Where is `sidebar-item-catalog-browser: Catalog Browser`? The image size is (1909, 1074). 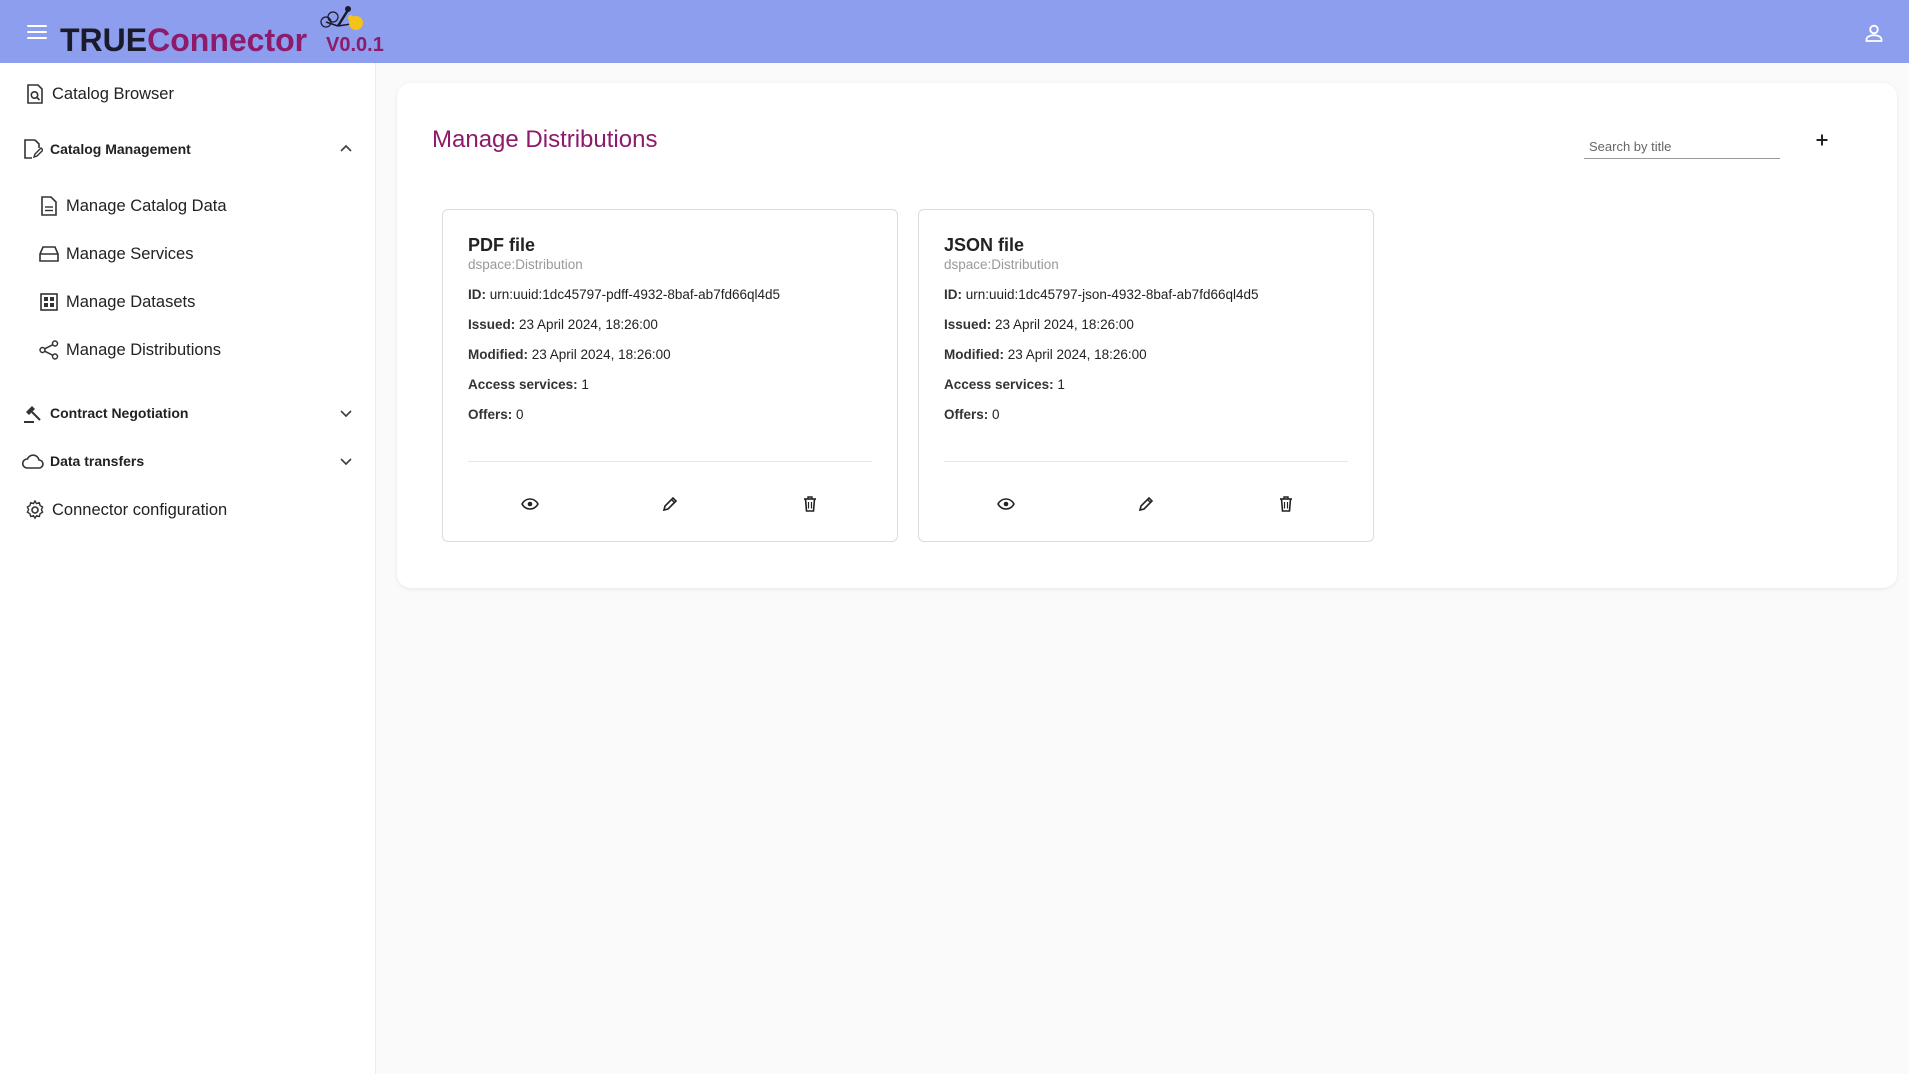 sidebar-item-catalog-browser: Catalog Browser is located at coordinates (188, 94).